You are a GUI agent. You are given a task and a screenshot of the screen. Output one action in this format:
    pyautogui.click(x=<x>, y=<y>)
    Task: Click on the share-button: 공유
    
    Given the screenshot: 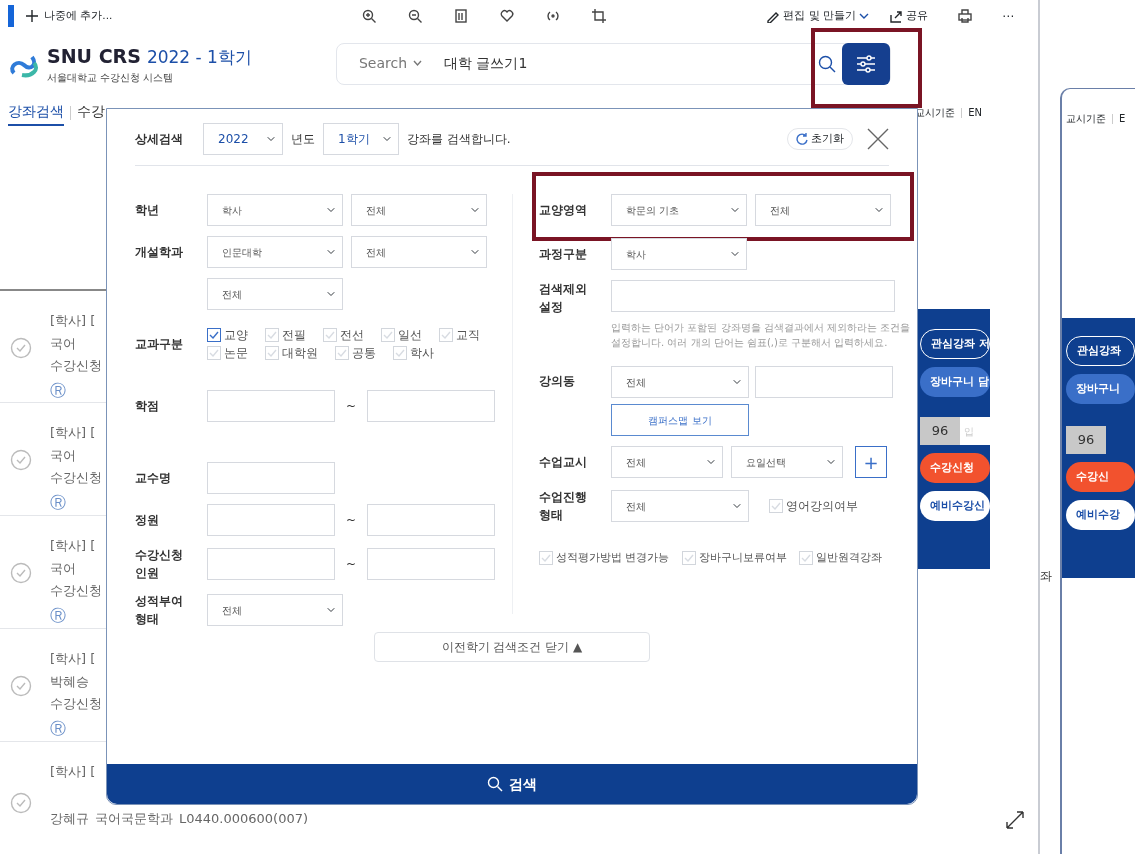 What is the action you would take?
    pyautogui.click(x=909, y=15)
    